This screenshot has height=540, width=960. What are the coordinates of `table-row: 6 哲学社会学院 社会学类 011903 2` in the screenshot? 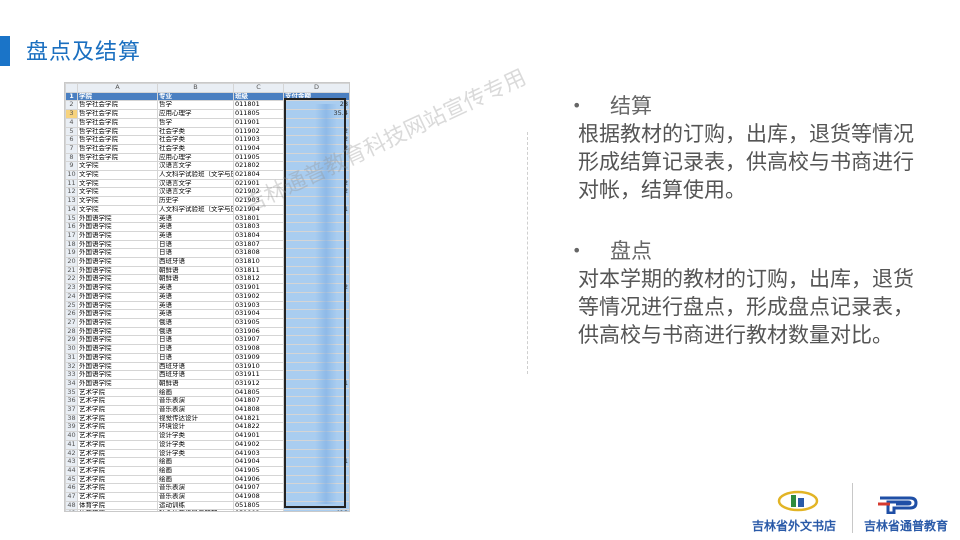 It's located at (207, 140).